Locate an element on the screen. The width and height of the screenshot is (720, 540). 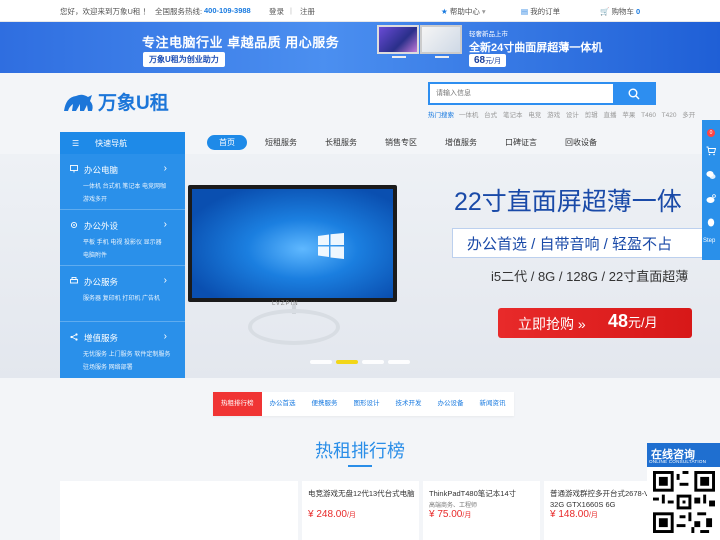
tab-news: 新闻资讯 is located at coordinates (493, 404).